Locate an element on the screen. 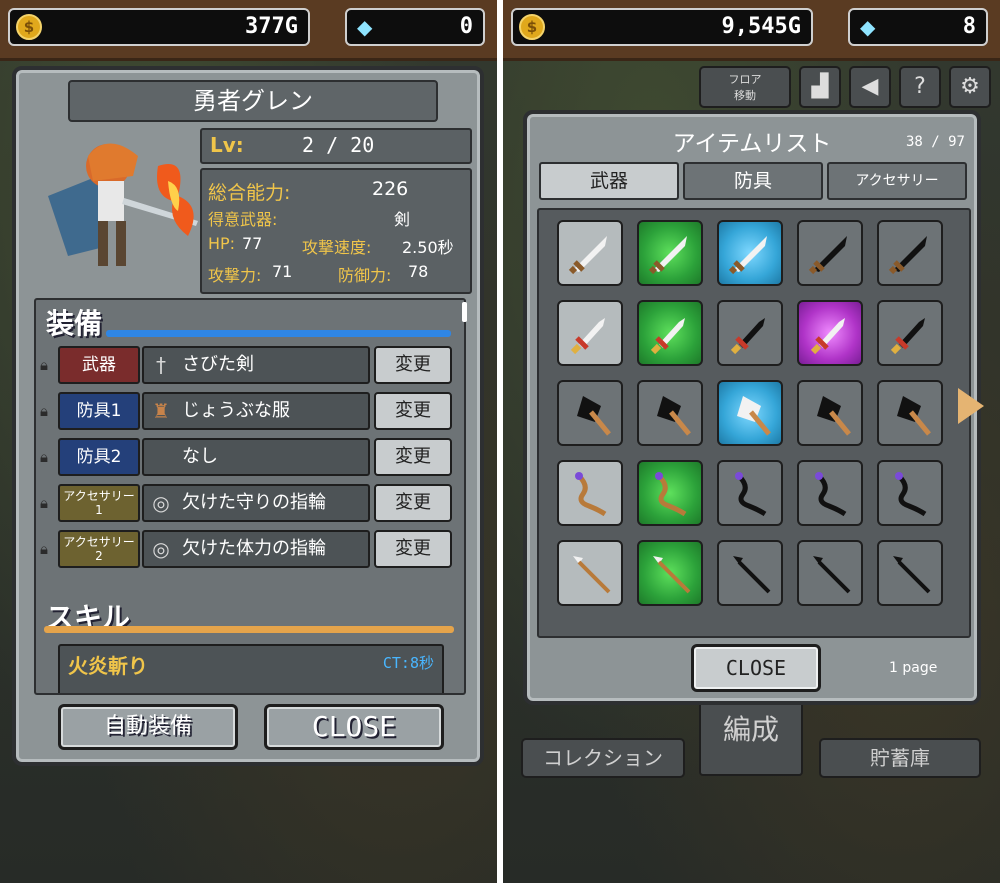 The width and height of the screenshot is (1000, 883). coin-icon: $ is located at coordinates (532, 27).